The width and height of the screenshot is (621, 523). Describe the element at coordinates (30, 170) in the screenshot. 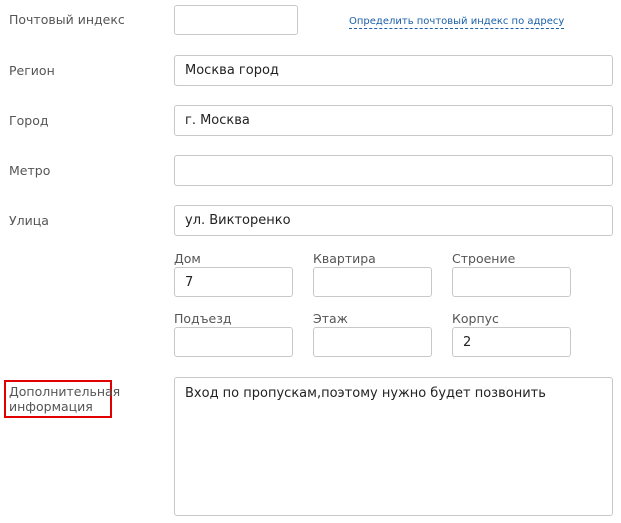

I see `metro-label: Метро` at that location.